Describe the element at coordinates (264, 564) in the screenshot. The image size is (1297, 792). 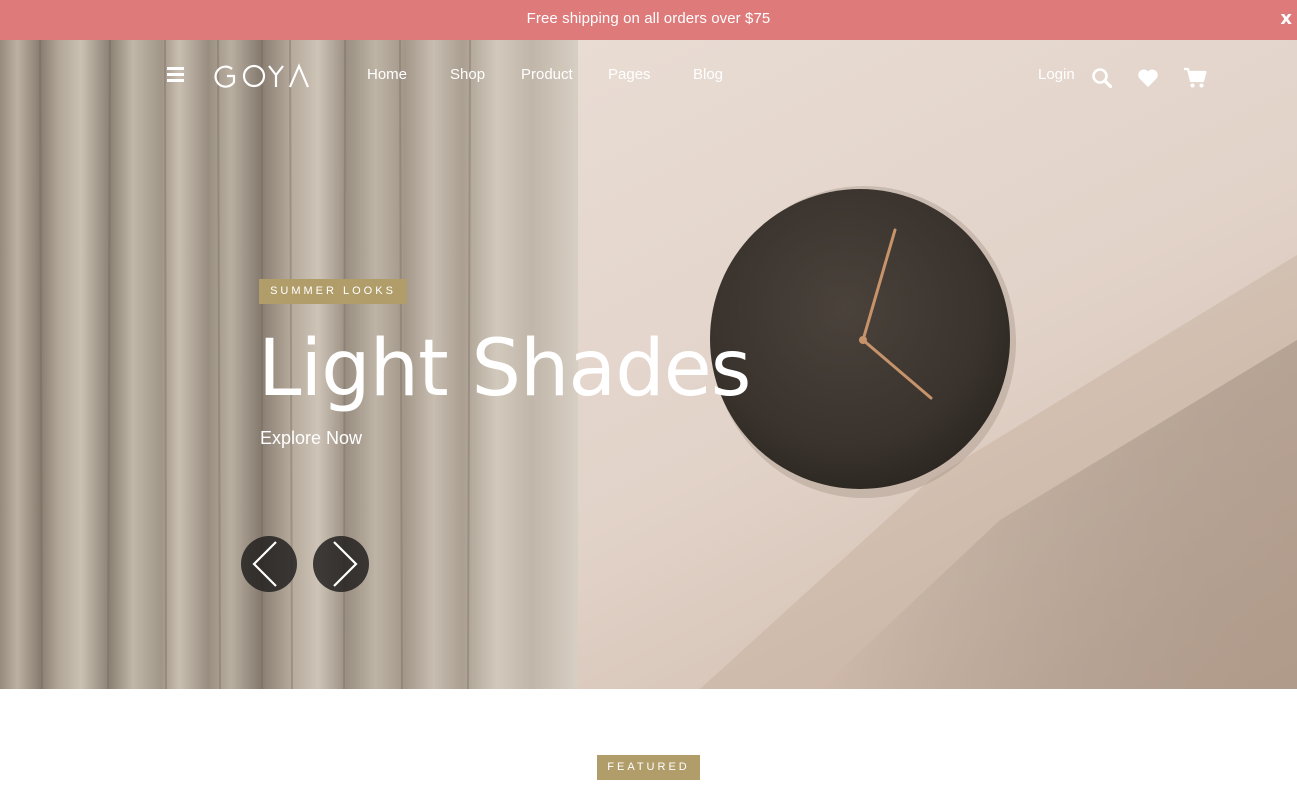
I see `chevron-left-icon` at that location.